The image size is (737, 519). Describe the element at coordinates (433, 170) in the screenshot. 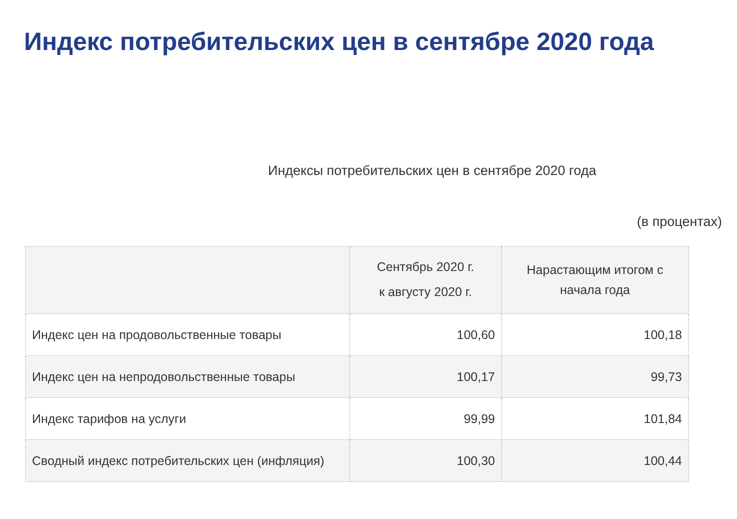

I see `table-caption: Индексы потребительских цен в сентябре 2020 года` at that location.